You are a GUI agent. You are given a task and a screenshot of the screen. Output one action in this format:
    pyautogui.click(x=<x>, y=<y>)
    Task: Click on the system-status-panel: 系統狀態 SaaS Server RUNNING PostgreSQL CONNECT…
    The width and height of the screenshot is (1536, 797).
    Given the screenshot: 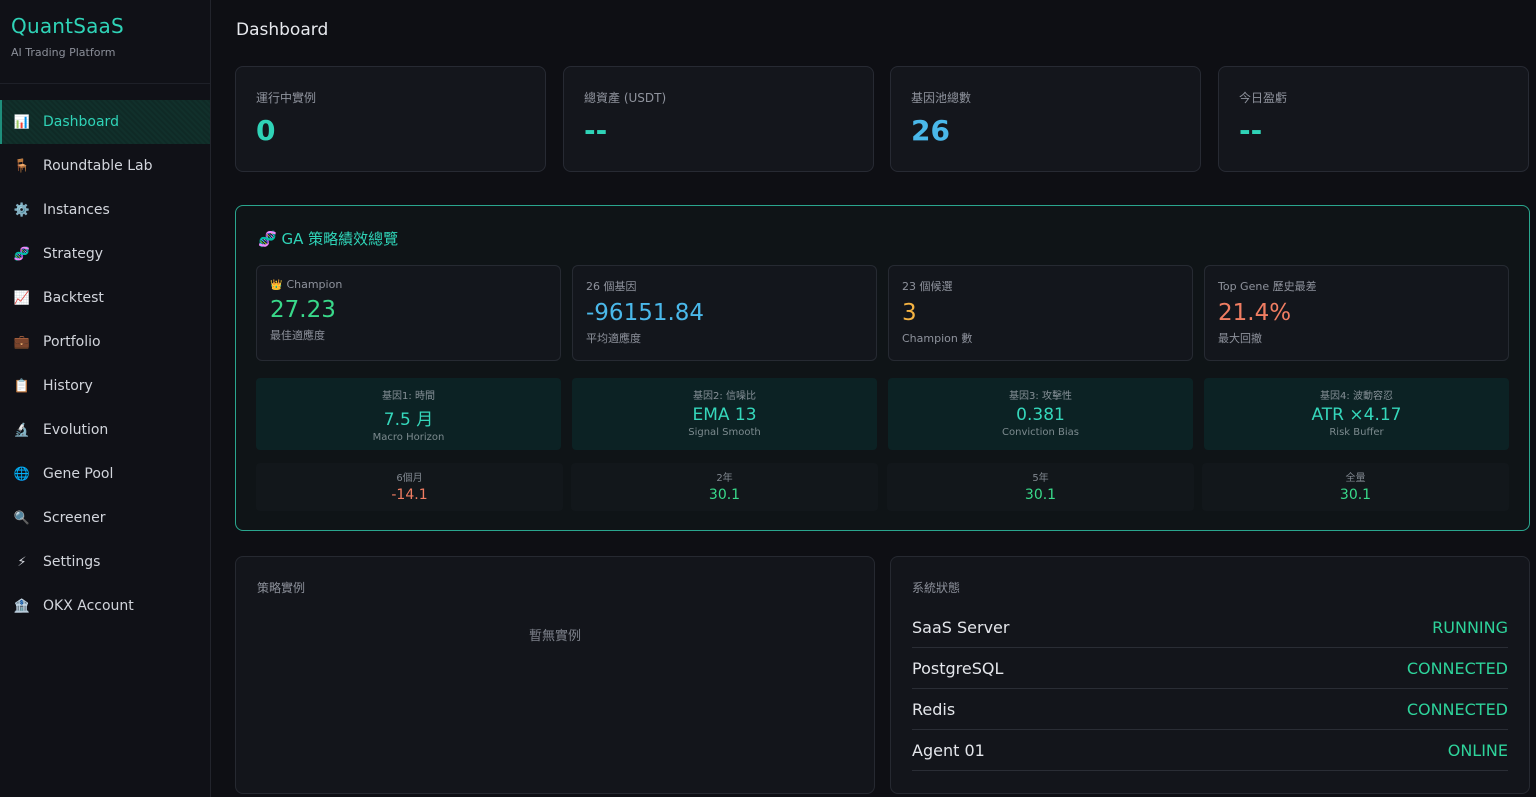 What is the action you would take?
    pyautogui.click(x=1210, y=675)
    